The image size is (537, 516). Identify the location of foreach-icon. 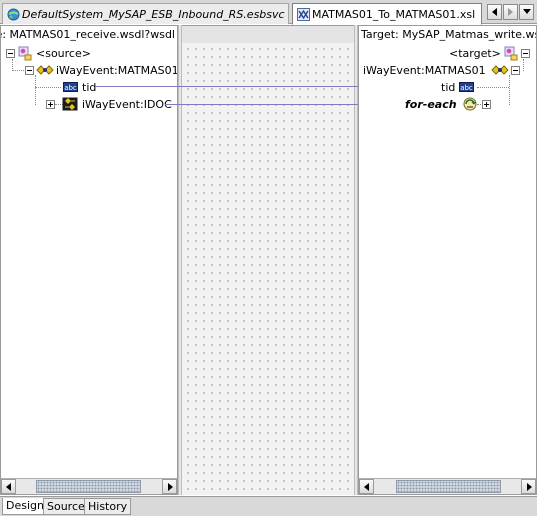
(470, 104).